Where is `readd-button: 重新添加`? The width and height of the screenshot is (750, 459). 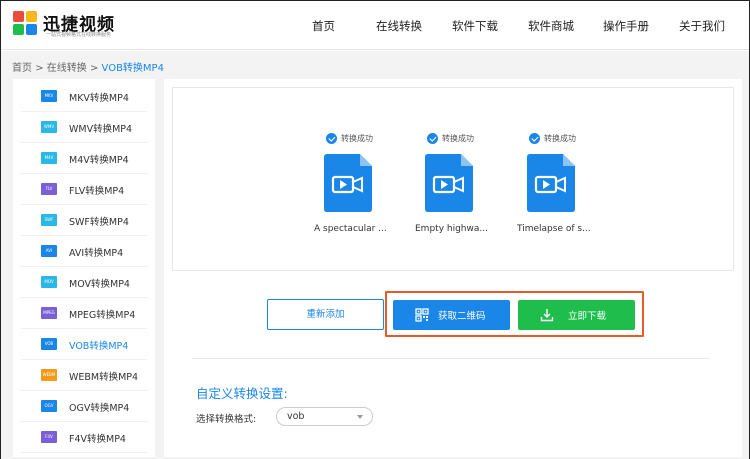 readd-button: 重新添加 is located at coordinates (325, 314).